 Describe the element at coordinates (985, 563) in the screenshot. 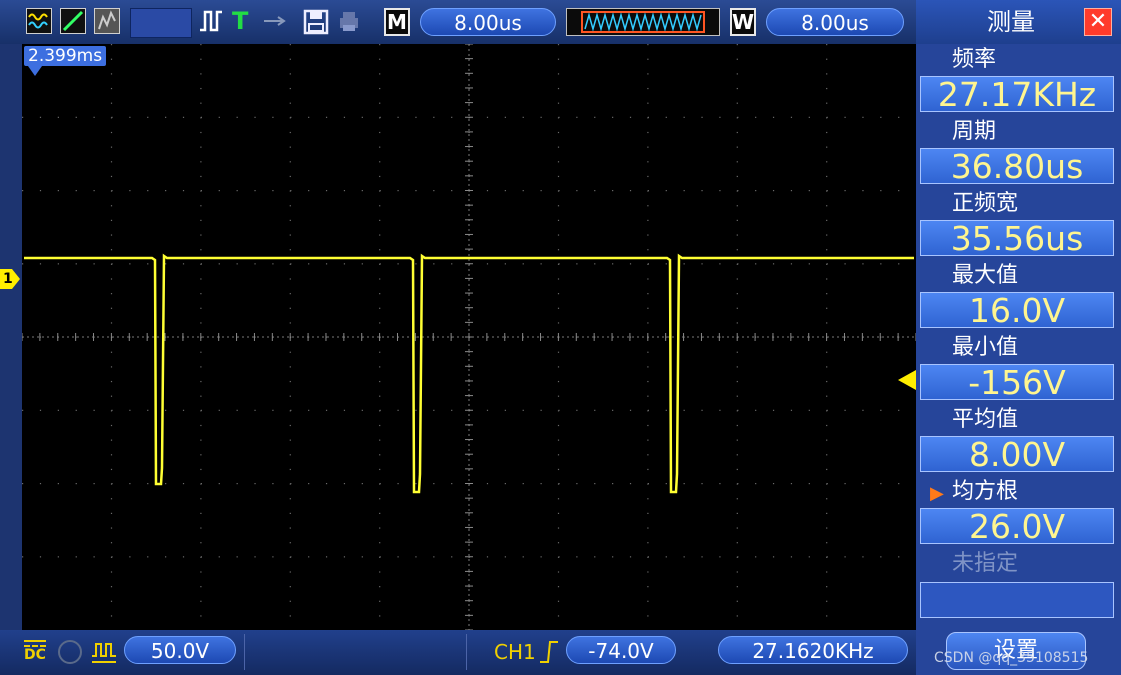

I see `measure-label-unassigned: 未指定` at that location.